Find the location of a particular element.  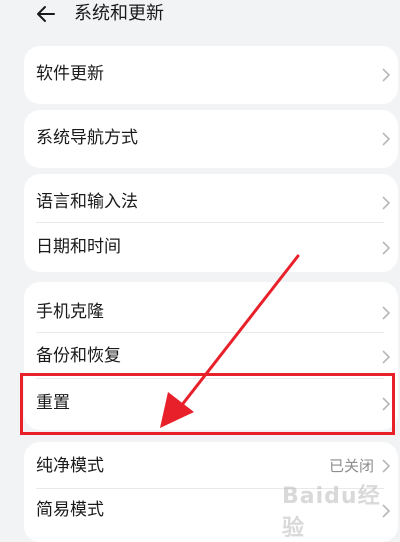

item-label: 软件更新 is located at coordinates (70, 74).